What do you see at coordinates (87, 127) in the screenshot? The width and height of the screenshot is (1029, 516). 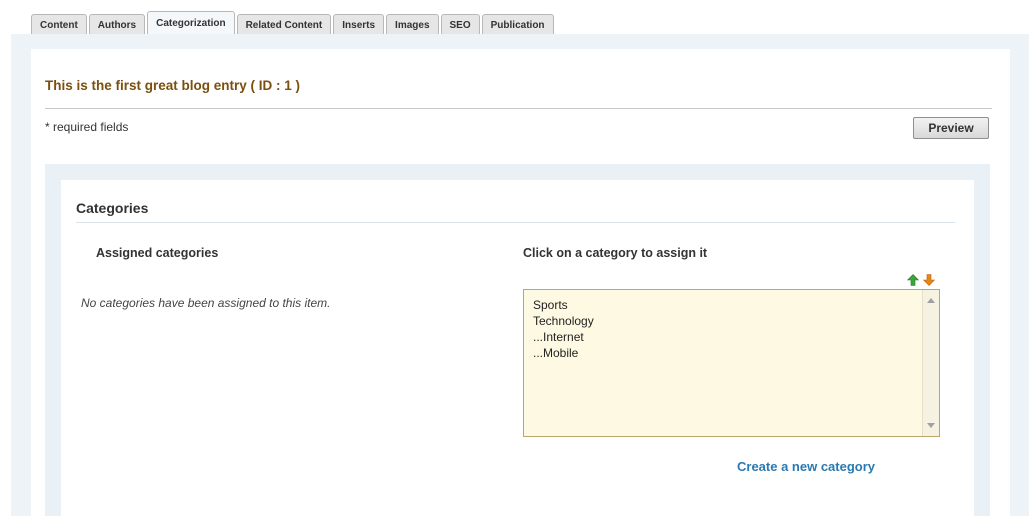 I see `required-fields-note: * required fields` at bounding box center [87, 127].